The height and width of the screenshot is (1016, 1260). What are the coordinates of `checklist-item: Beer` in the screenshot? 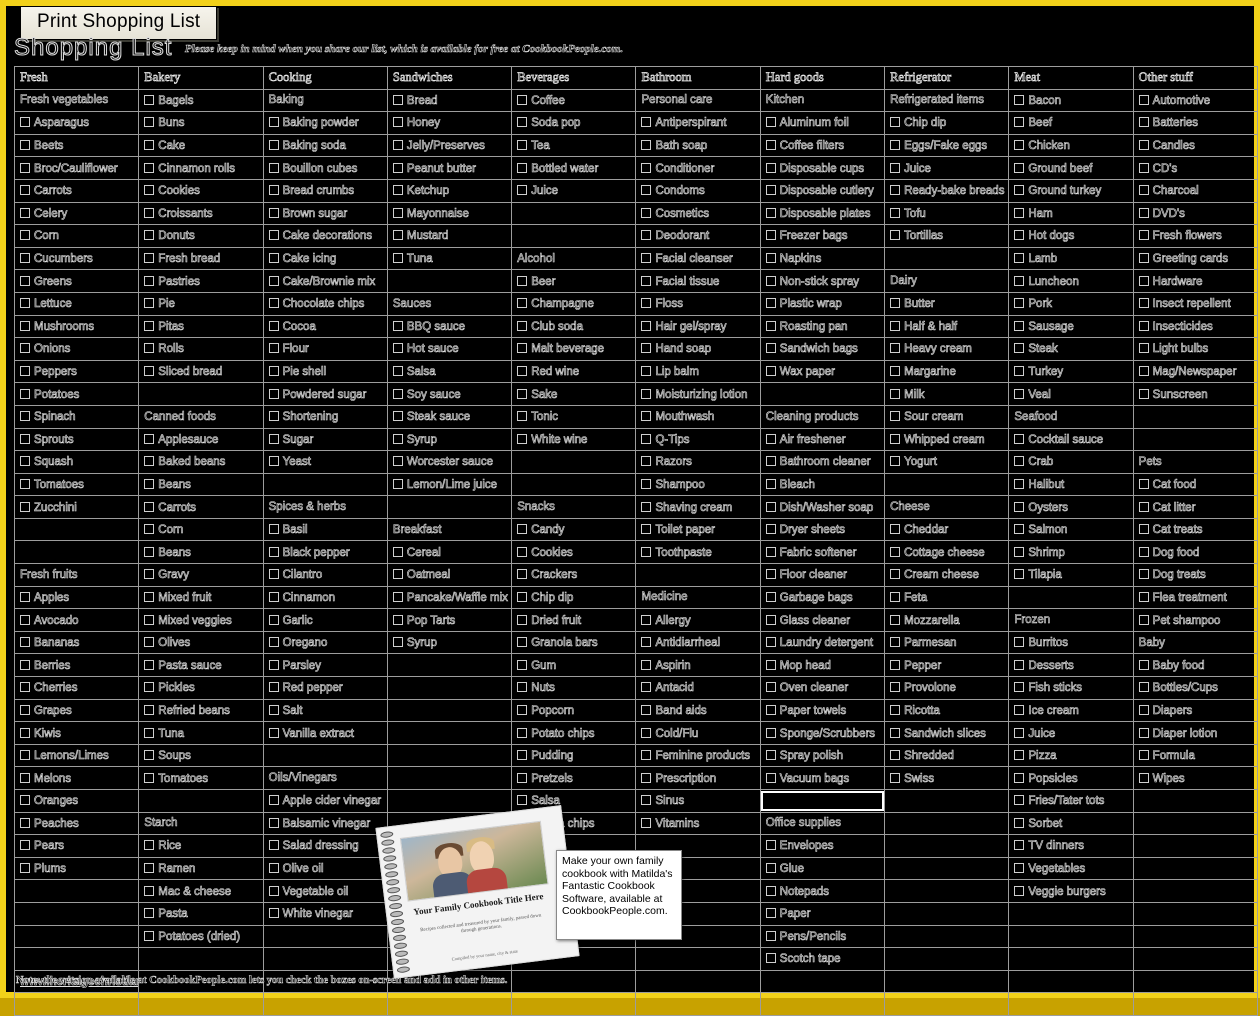 It's located at (574, 281).